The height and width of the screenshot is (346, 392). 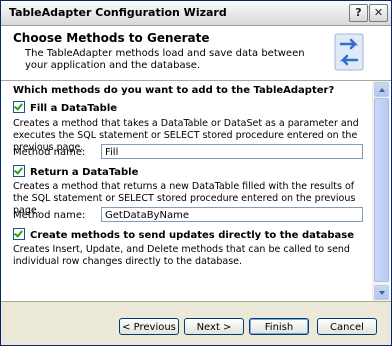 I want to click on return-method-input: GetDataByName, so click(x=232, y=214).